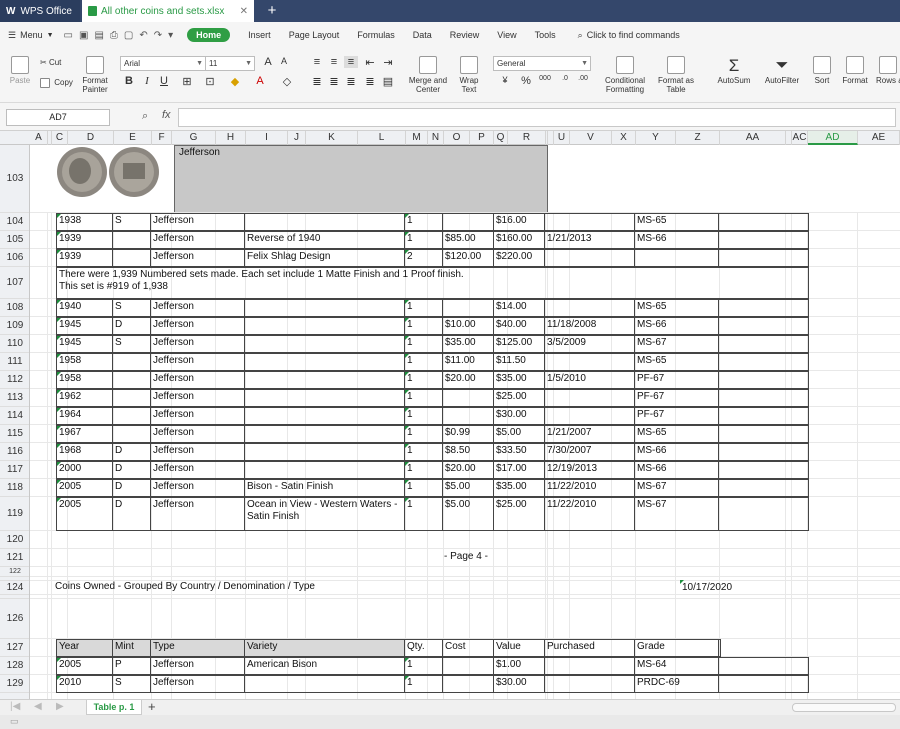 The image size is (900, 729). Describe the element at coordinates (56, 83) in the screenshot. I see `copy-button: Copy` at that location.